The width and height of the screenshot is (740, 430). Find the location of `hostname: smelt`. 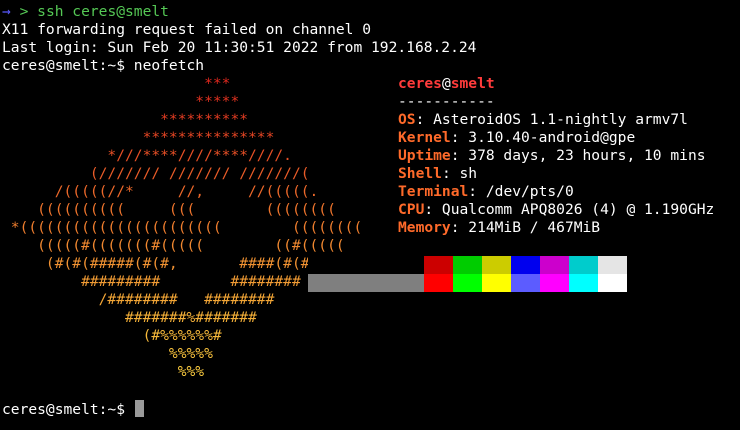

hostname: smelt is located at coordinates (472, 83).